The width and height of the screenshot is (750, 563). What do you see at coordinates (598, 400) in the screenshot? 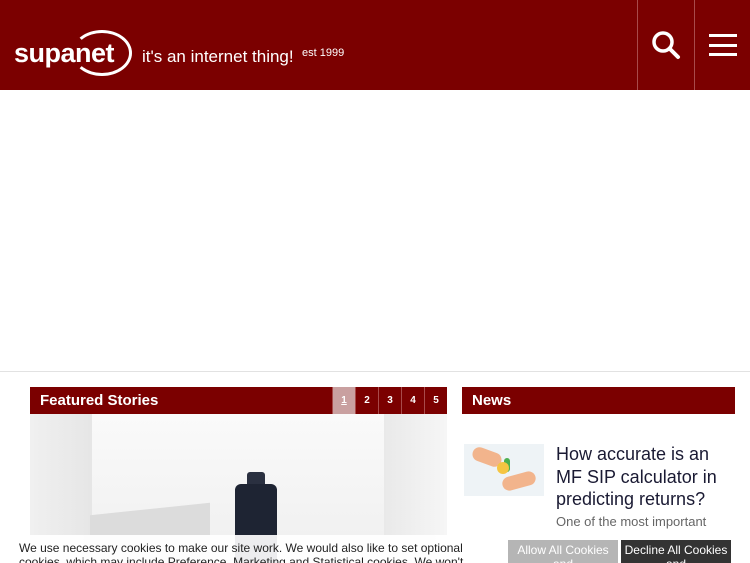
I see `news-header: News` at bounding box center [598, 400].